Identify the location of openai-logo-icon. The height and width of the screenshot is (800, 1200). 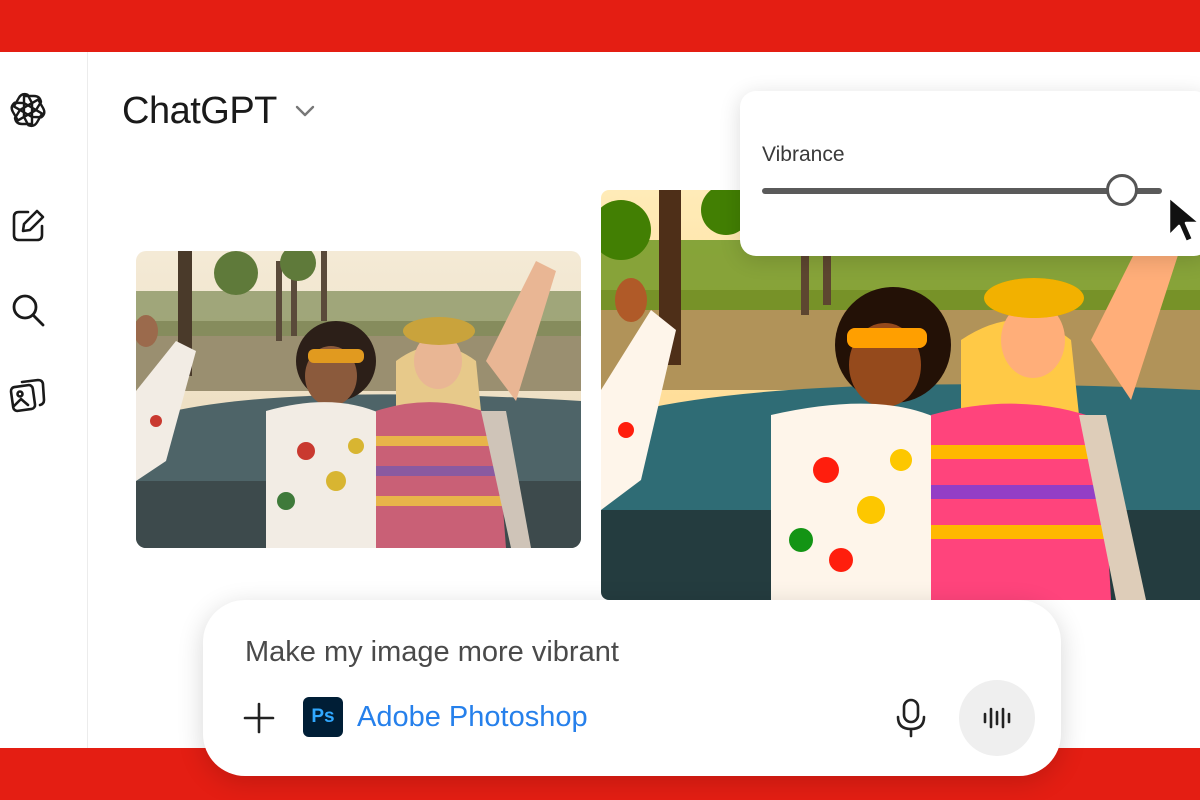
(28, 110).